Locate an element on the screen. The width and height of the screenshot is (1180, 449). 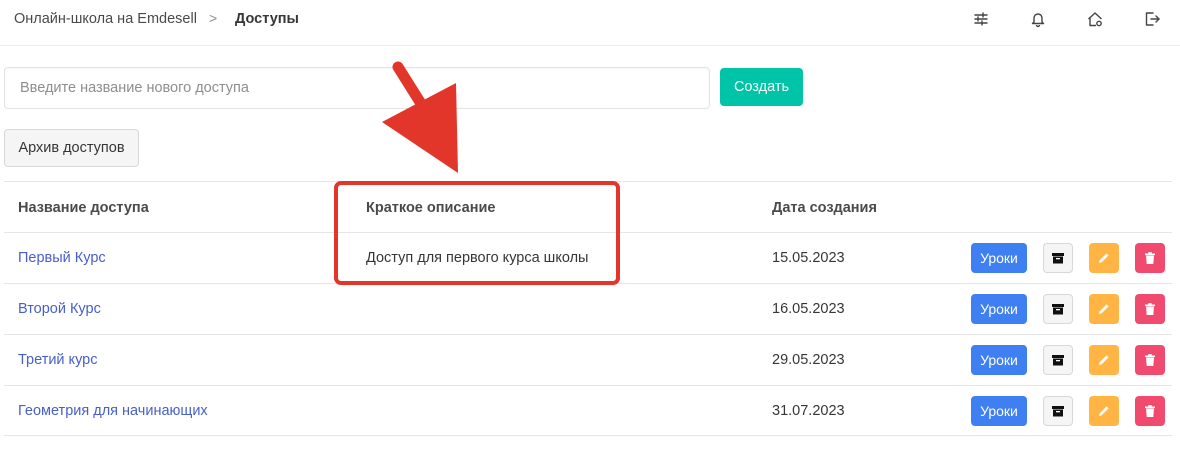
access-name-link: Геометрия для начинающих is located at coordinates (113, 411).